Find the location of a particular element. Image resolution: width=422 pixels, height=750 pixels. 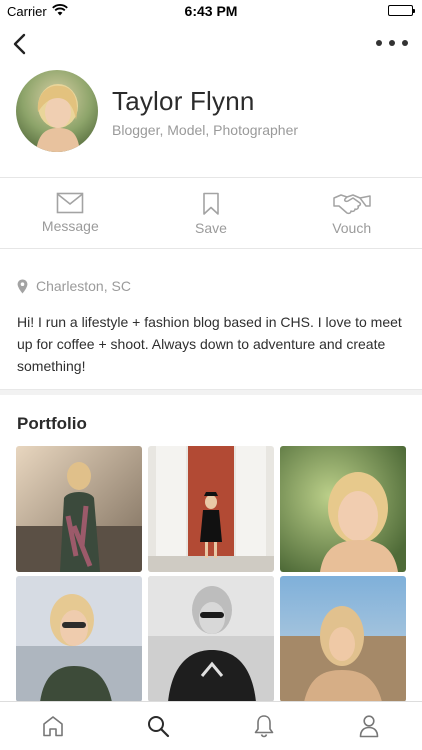

message-label: Message is located at coordinates (70, 226).